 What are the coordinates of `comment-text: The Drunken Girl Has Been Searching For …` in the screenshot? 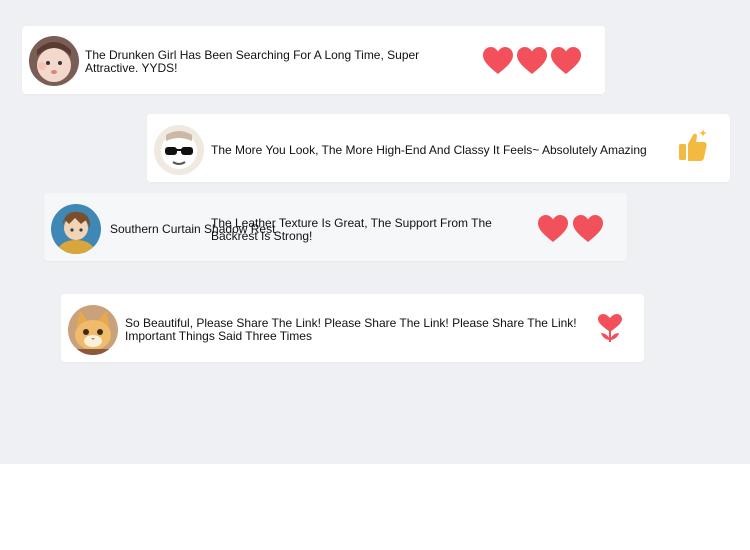 It's located at (252, 61).